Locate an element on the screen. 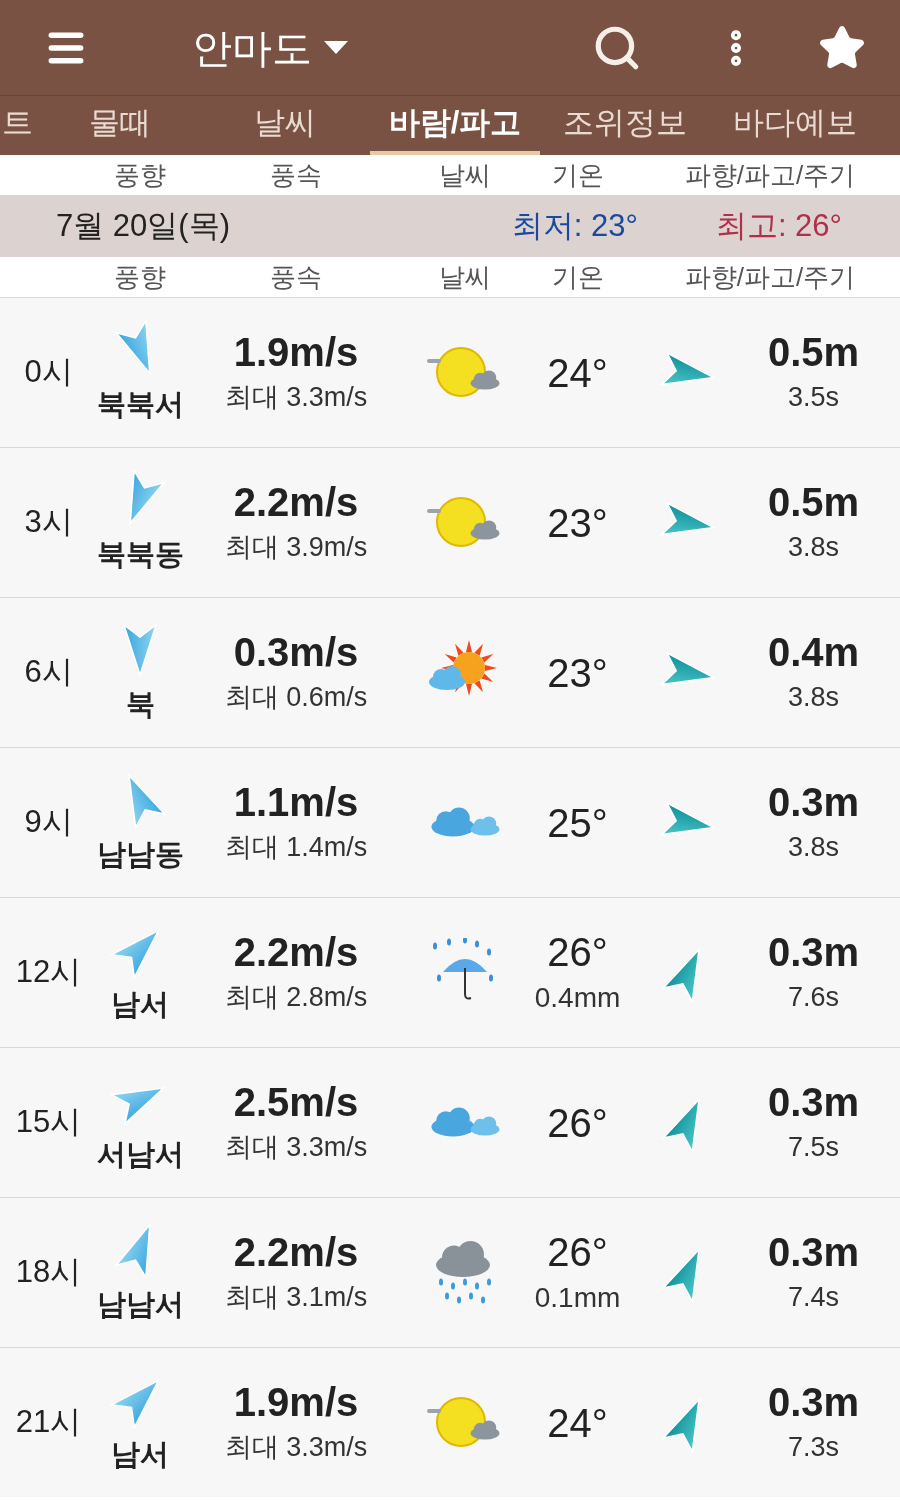  high-temperature: 최고: 26° is located at coordinates (778, 225).